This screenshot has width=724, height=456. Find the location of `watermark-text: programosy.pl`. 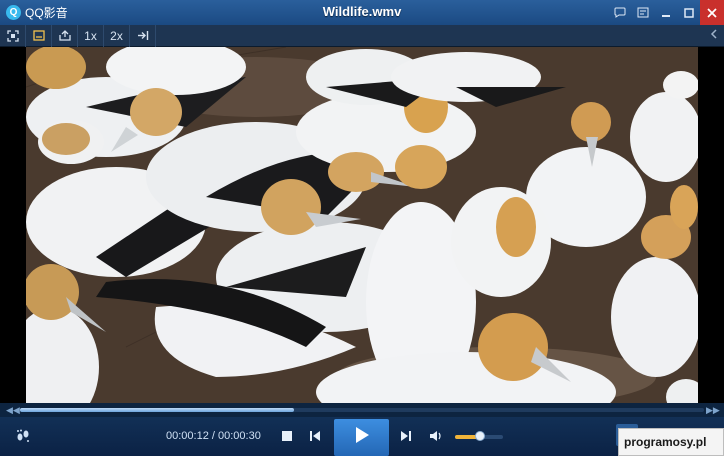

watermark-text: programosy.pl is located at coordinates (665, 442).